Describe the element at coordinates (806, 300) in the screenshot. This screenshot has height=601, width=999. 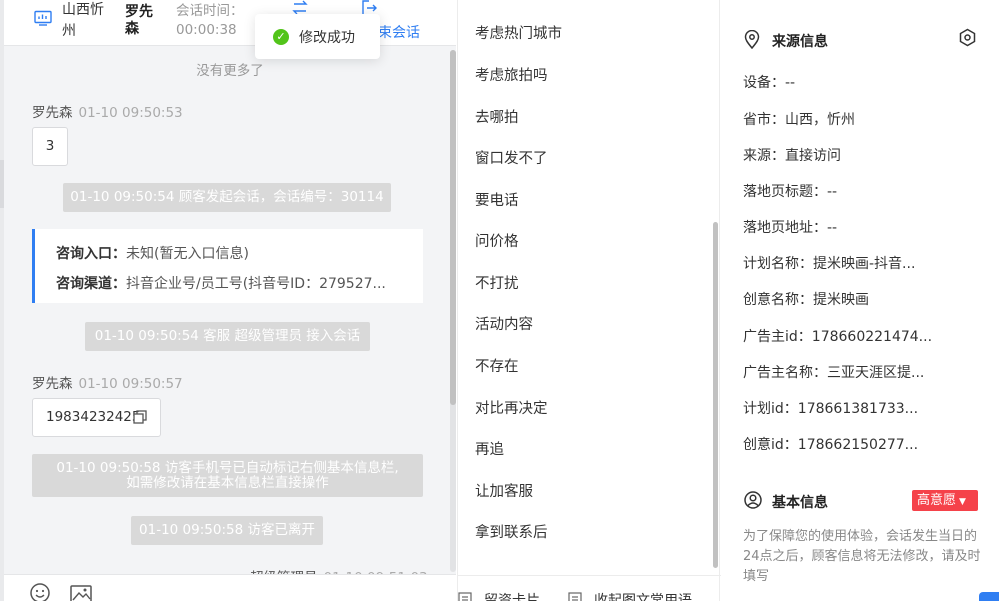
I see `info-creative-name: 创意名称：提米映画` at that location.